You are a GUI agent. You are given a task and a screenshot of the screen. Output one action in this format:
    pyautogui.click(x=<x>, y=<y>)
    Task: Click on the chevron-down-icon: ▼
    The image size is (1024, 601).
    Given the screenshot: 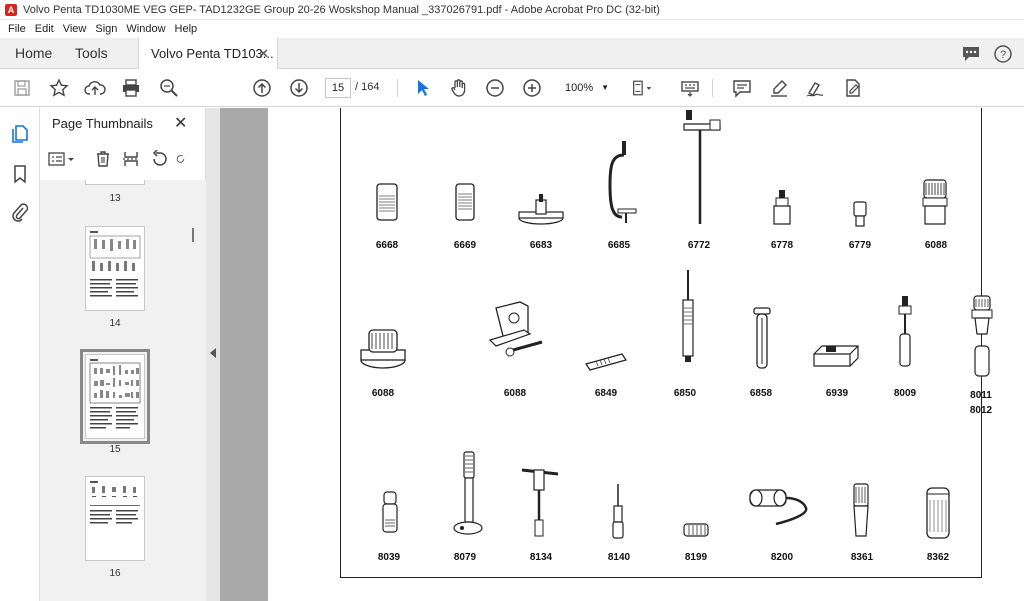 What is the action you would take?
    pyautogui.click(x=605, y=87)
    